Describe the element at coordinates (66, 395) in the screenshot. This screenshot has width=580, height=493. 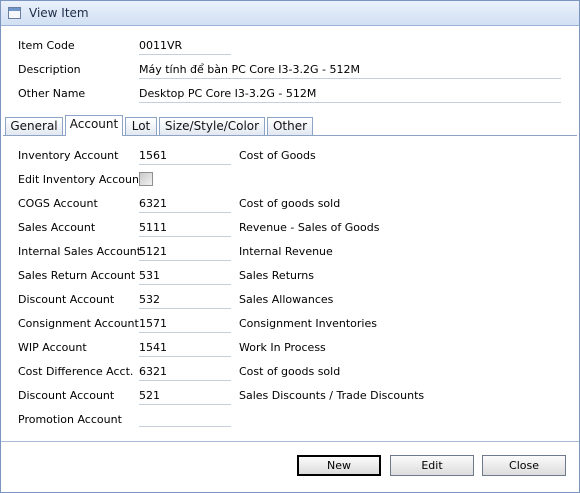
I see `discount-account-2-label: Discount Account` at that location.